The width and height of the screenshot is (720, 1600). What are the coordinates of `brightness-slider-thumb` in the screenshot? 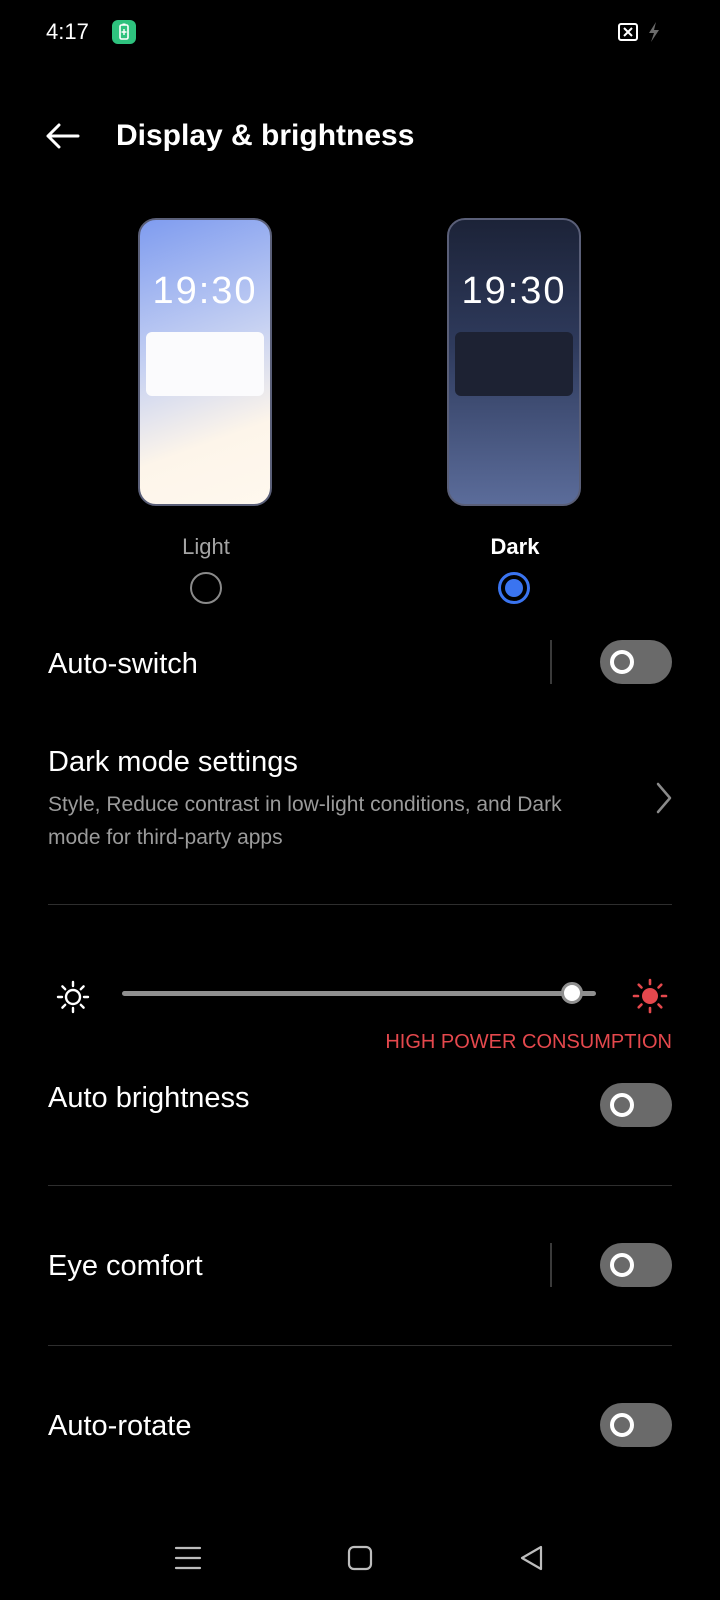 It's located at (572, 993).